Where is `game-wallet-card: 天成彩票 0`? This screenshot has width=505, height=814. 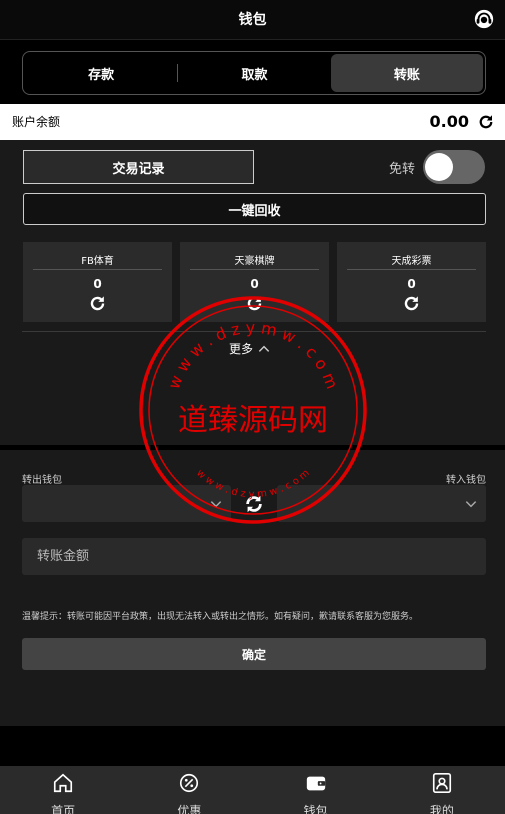 game-wallet-card: 天成彩票 0 is located at coordinates (411, 282).